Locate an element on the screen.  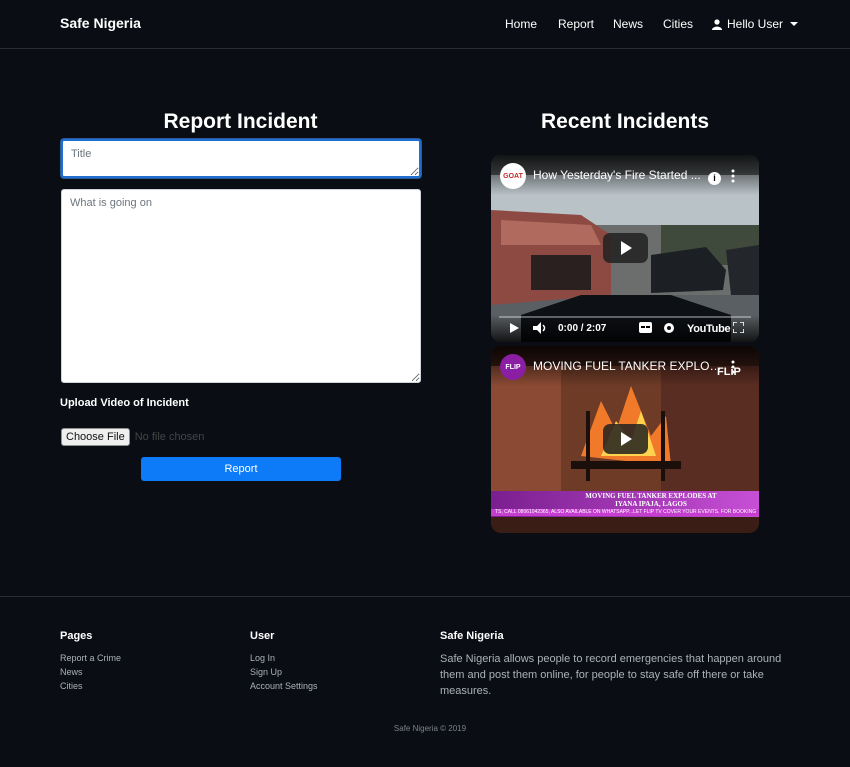
footer-link-cities: Cities is located at coordinates (90, 686).